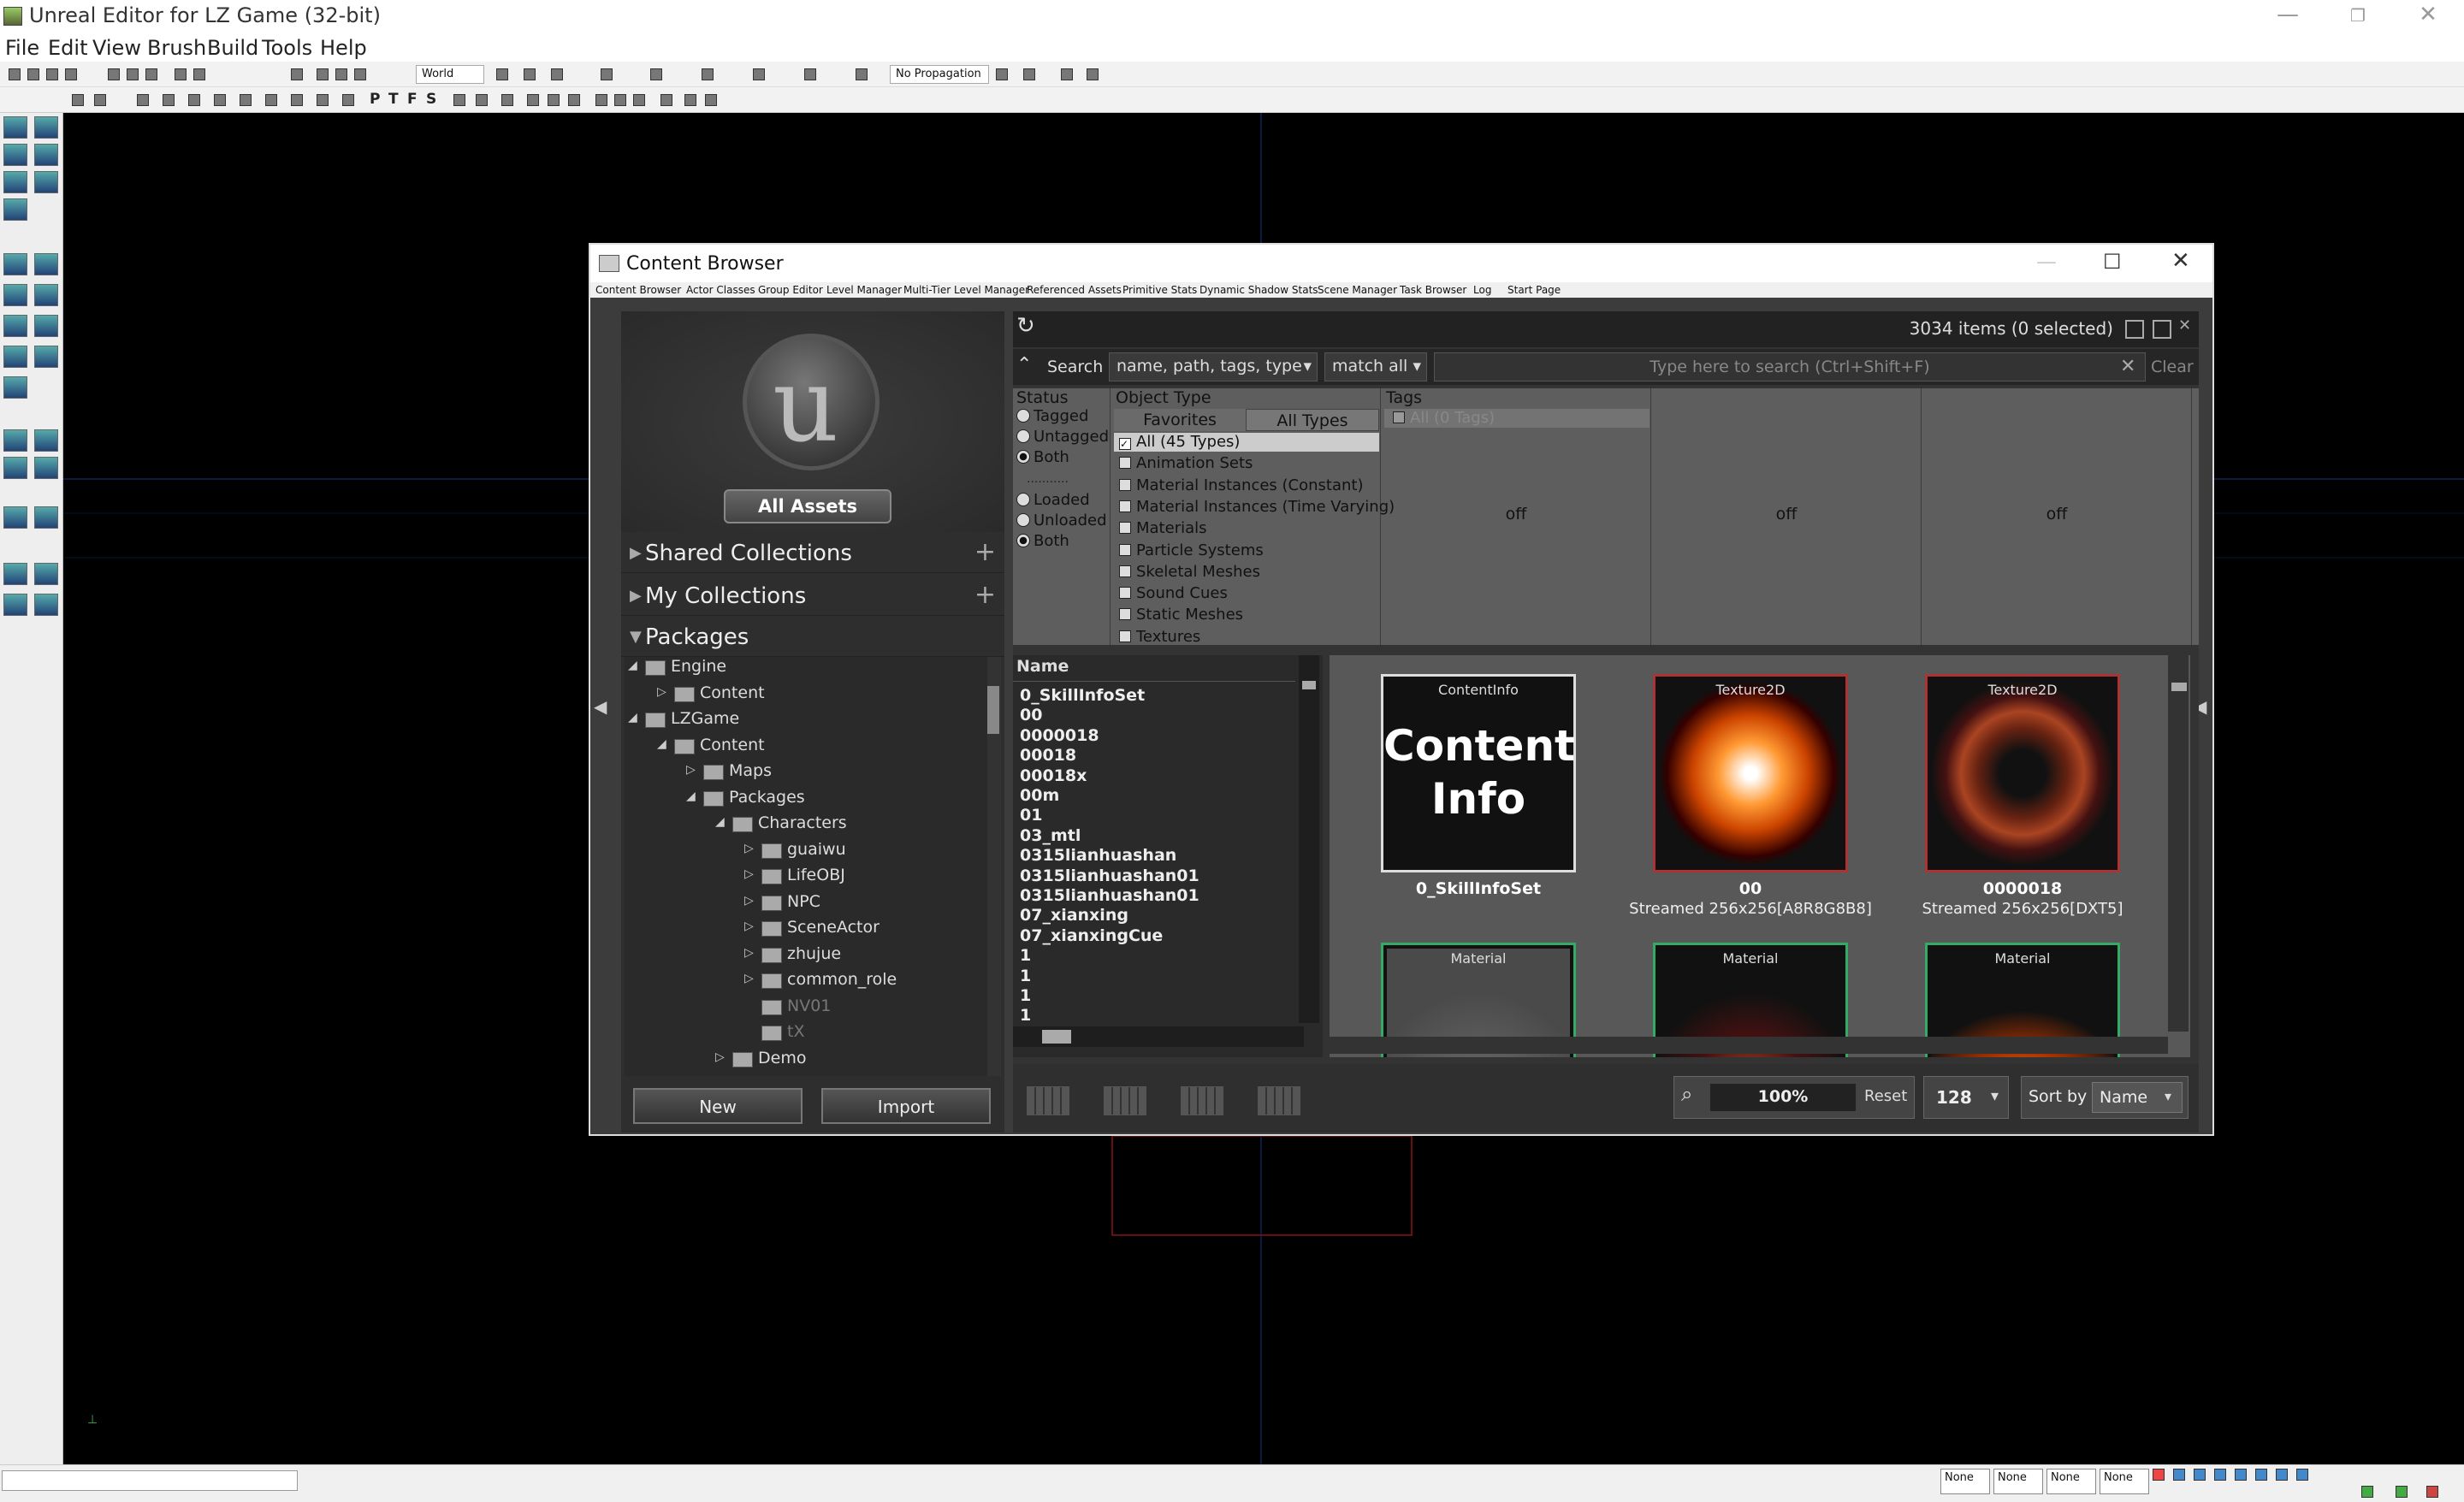  What do you see at coordinates (46, 127) in the screenshot?
I see `geometry-mode-icon` at bounding box center [46, 127].